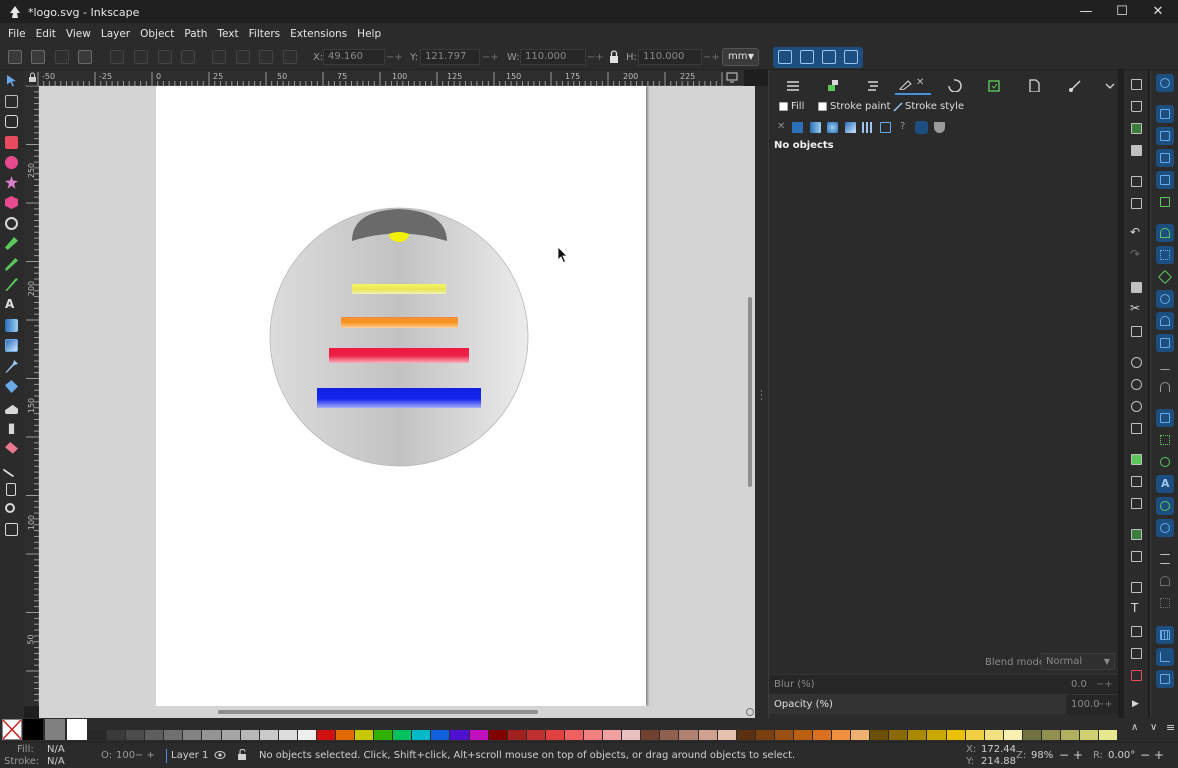 The image size is (1178, 768). What do you see at coordinates (1135, 254) in the screenshot?
I see `redo-icon: ↷` at bounding box center [1135, 254].